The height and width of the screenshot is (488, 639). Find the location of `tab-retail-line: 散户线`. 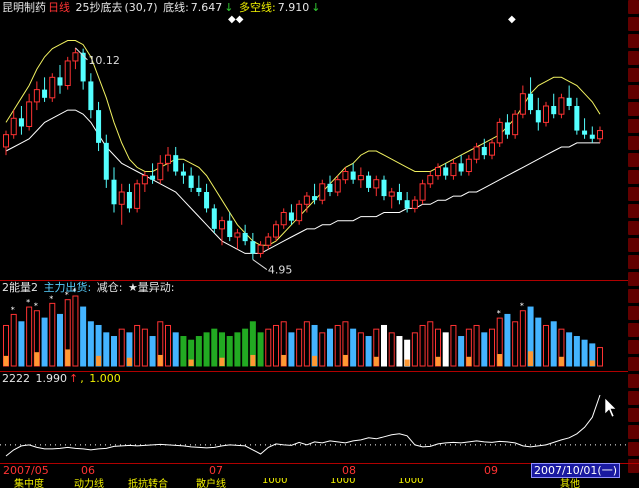

tab-retail-line: 散户线 is located at coordinates (211, 483).